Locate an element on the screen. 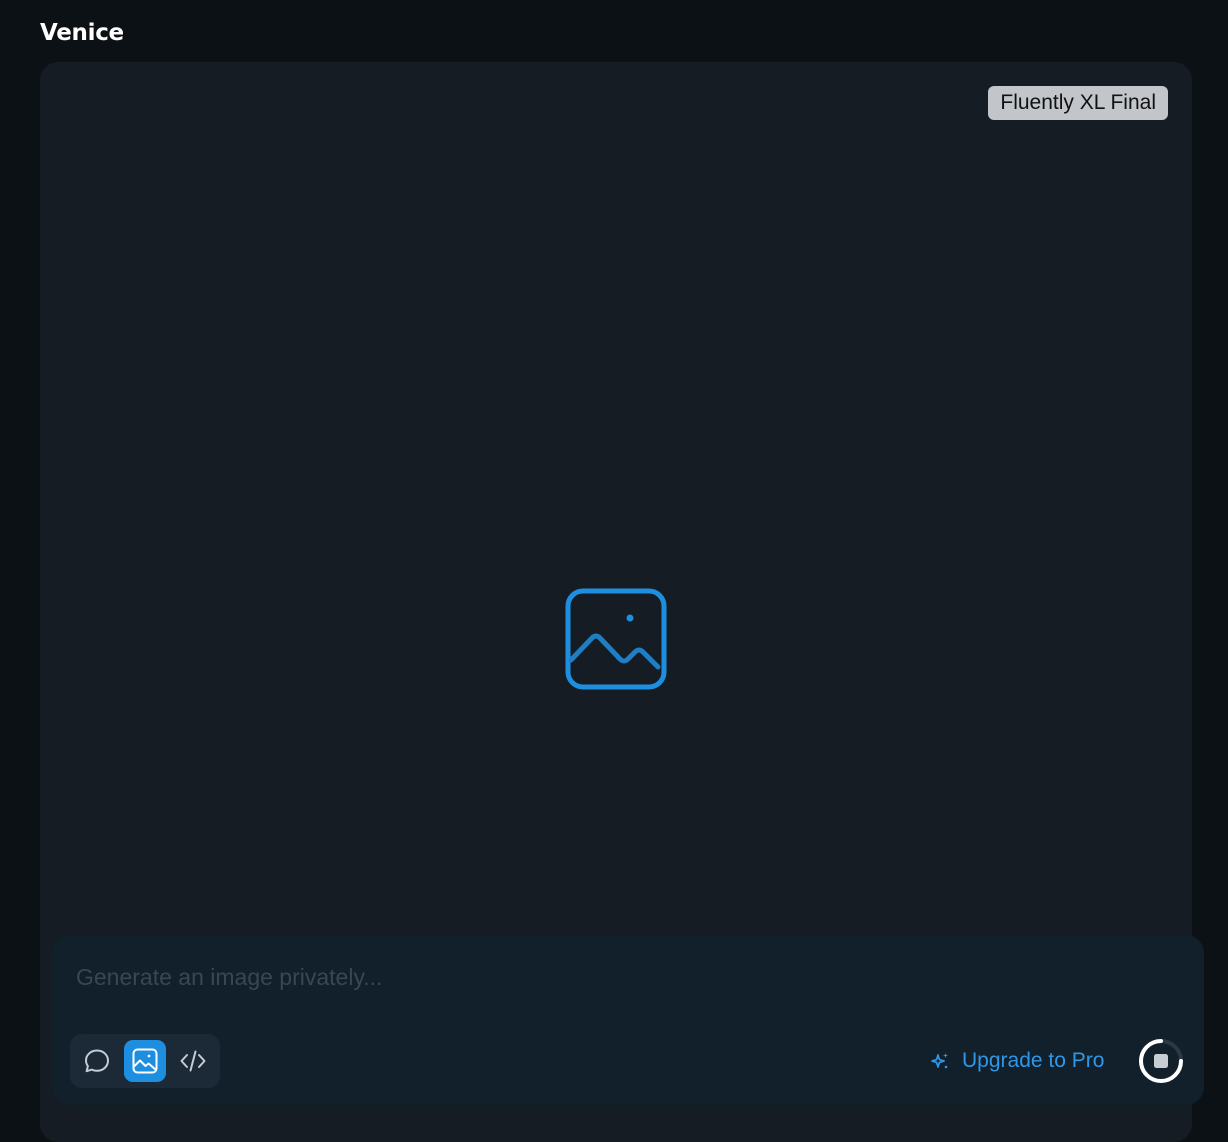  mode-switcher is located at coordinates (145, 1061).